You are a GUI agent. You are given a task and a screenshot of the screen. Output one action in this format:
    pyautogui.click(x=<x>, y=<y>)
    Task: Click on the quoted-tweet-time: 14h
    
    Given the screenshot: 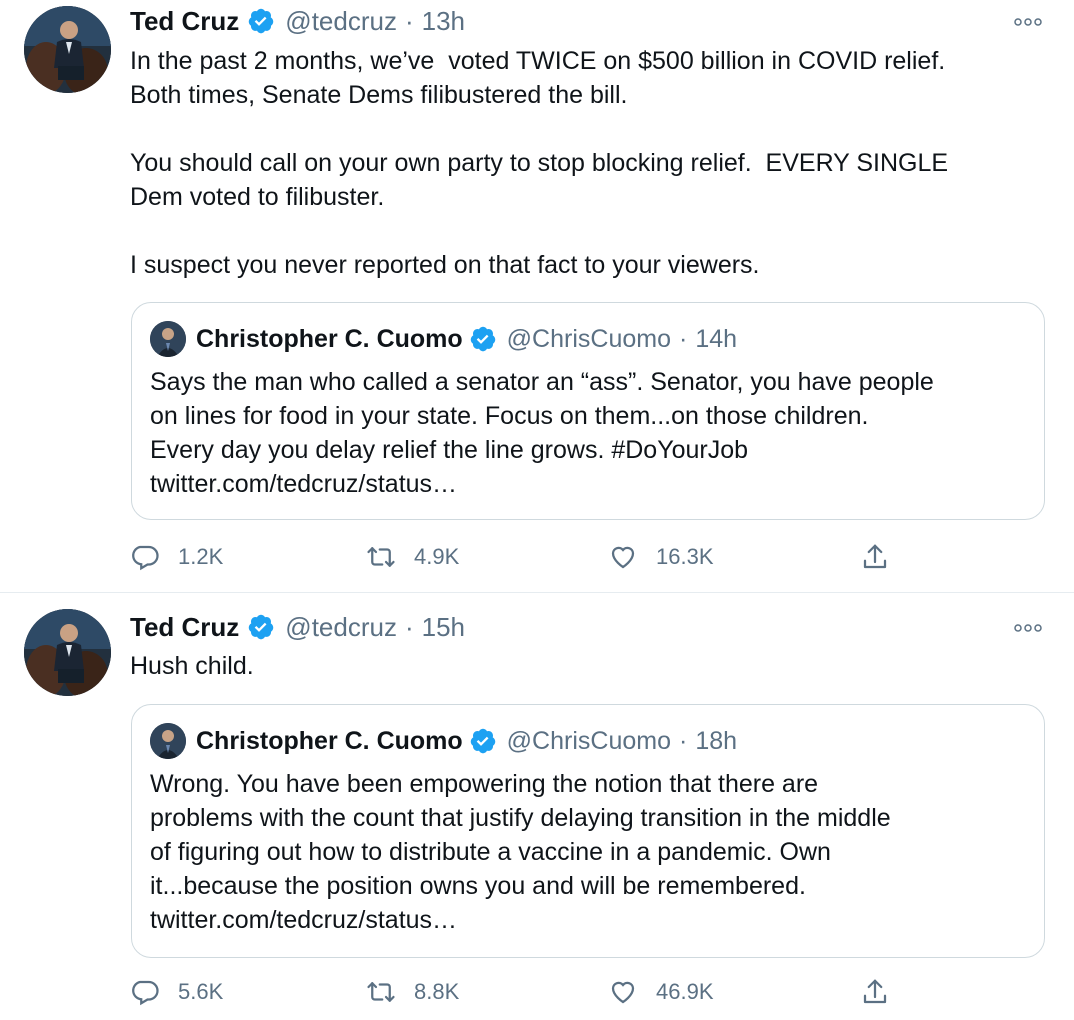 What is the action you would take?
    pyautogui.click(x=716, y=338)
    